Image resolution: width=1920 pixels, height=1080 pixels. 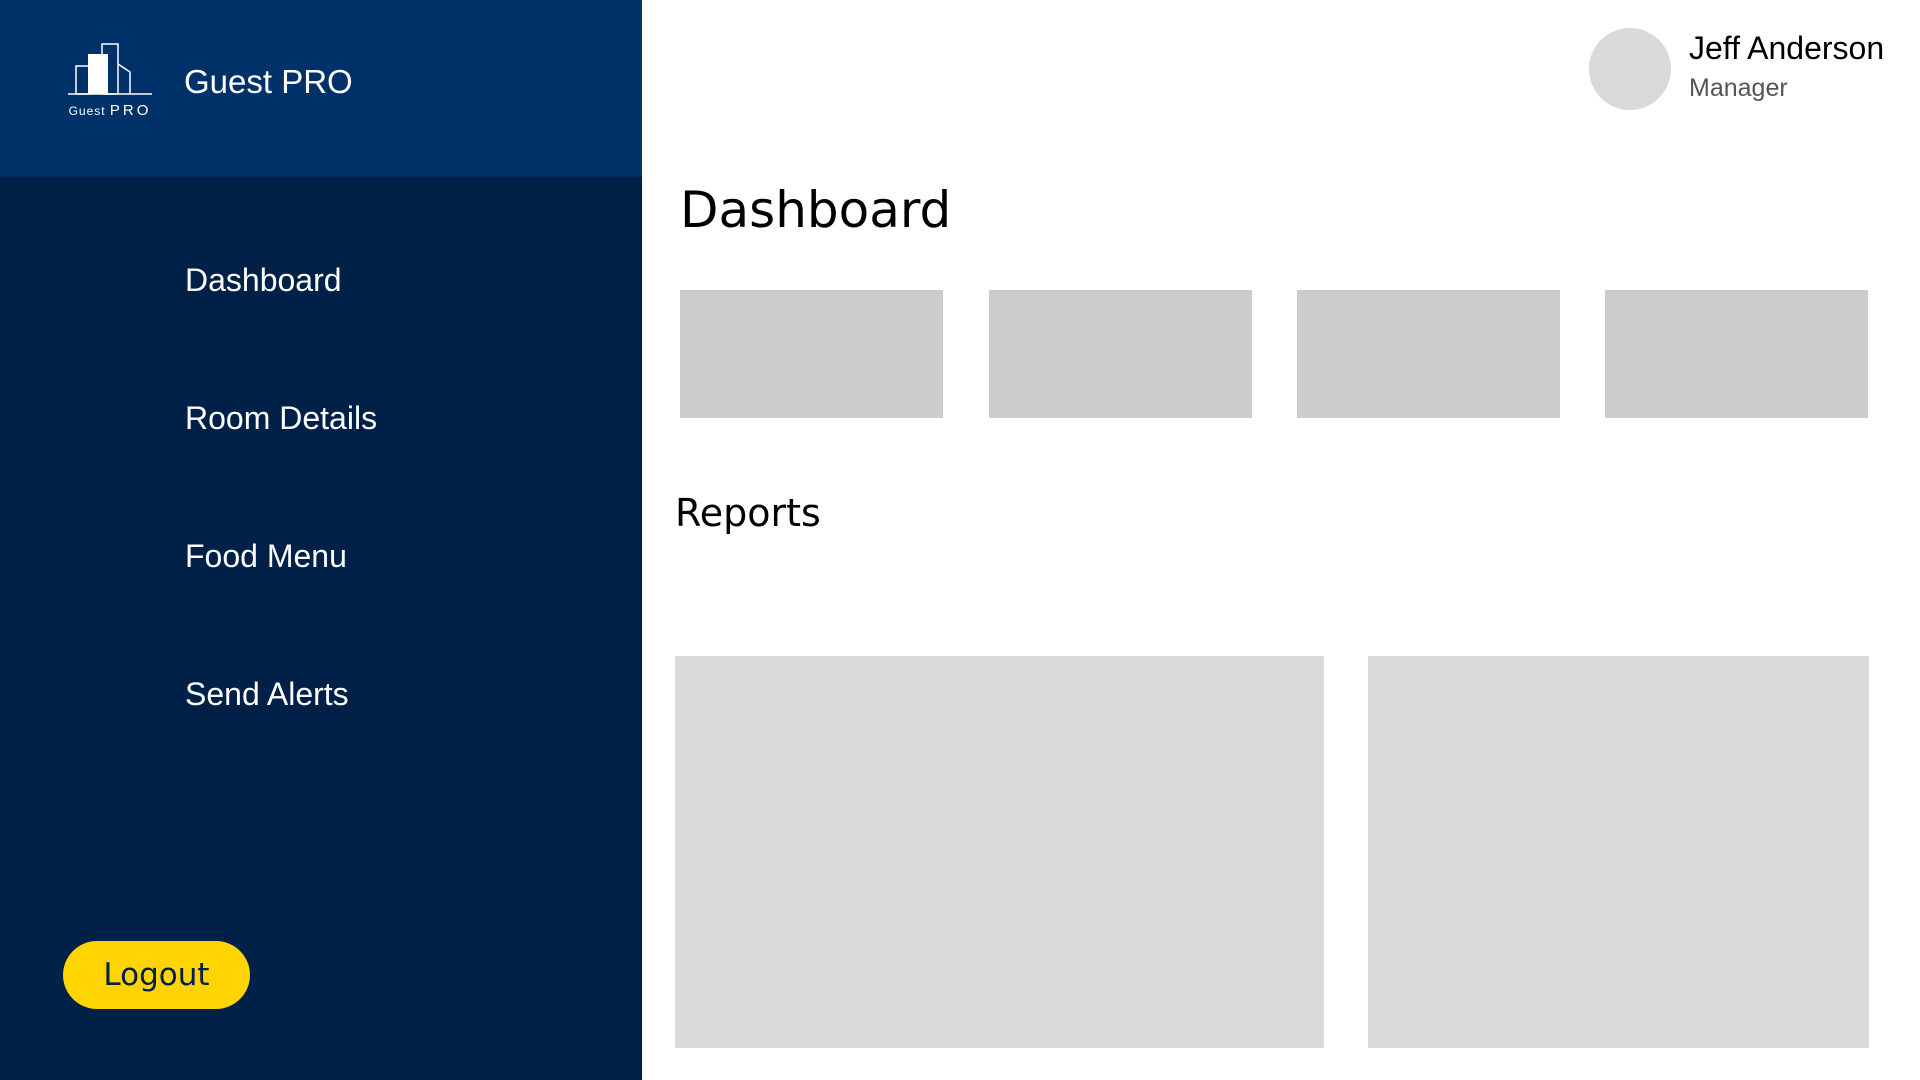 I want to click on reports-title: Reports, so click(x=748, y=513).